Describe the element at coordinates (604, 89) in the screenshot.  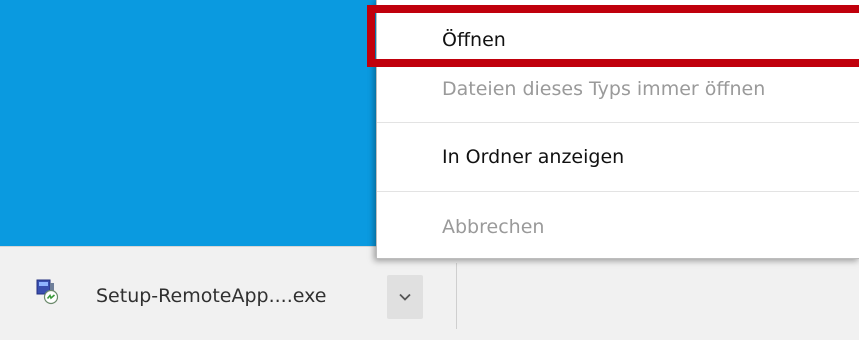
I see `menu-item-always-open-type-label: Dateien dieses Typs immer öffnen` at that location.